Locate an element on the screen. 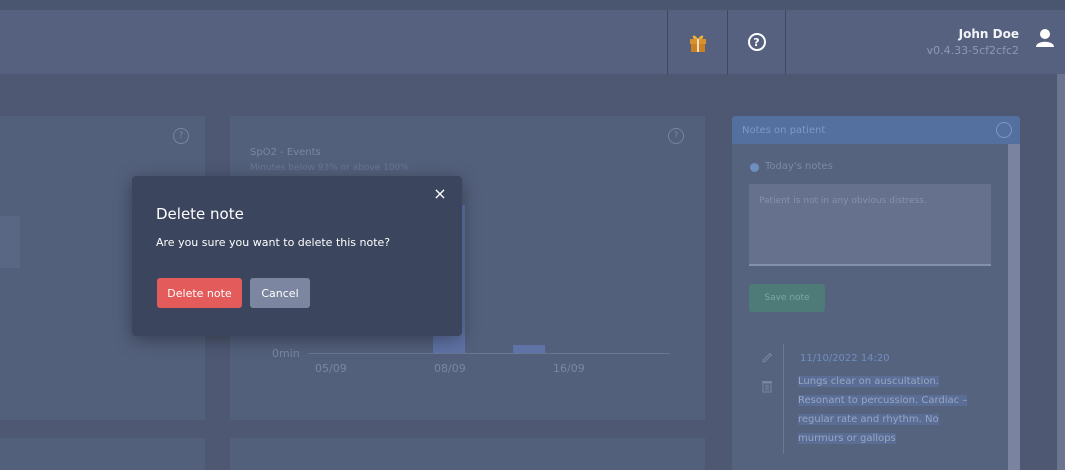 This screenshot has height=470, width=1065. user-name: John Doe is located at coordinates (988, 34).